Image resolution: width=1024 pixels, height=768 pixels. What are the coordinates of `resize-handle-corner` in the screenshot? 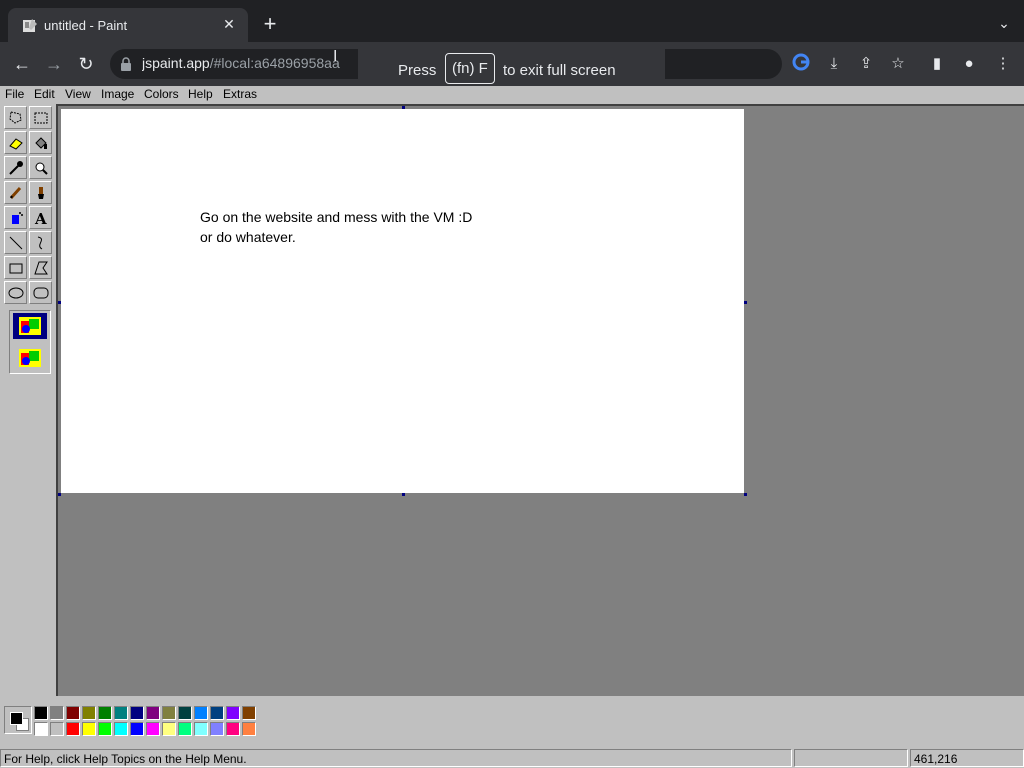 It's located at (745, 494).